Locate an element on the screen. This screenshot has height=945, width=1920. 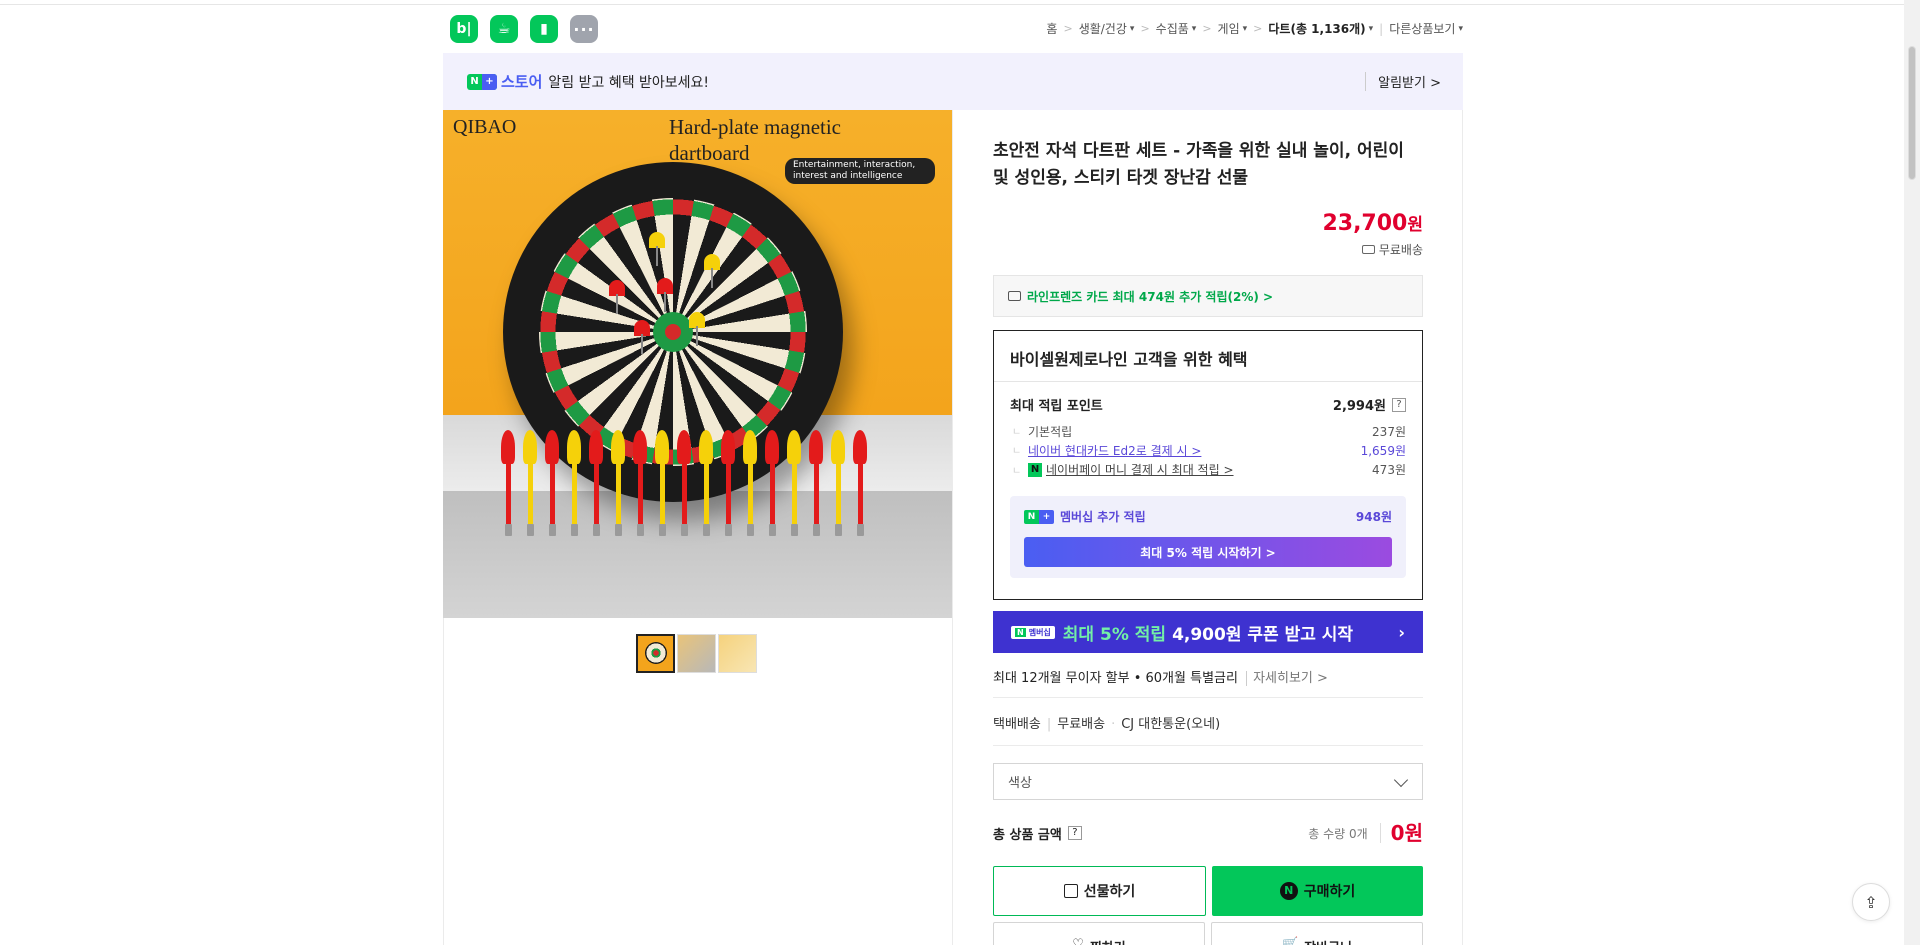
shipping-info: 무료배송 is located at coordinates (1392, 249).